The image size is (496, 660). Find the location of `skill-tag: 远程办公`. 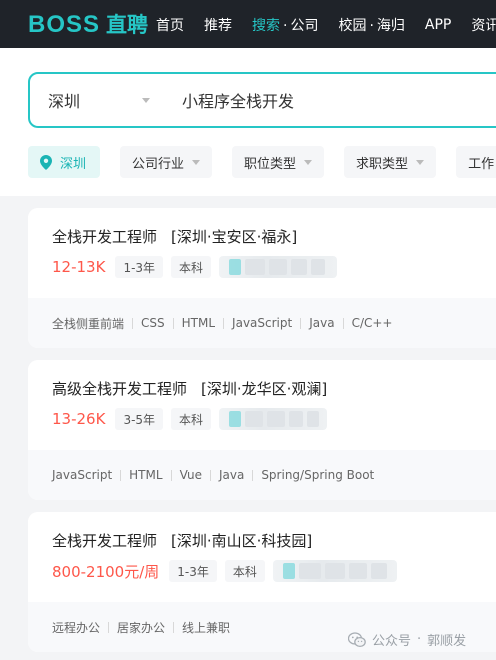

skill-tag: 远程办公 is located at coordinates (76, 627).